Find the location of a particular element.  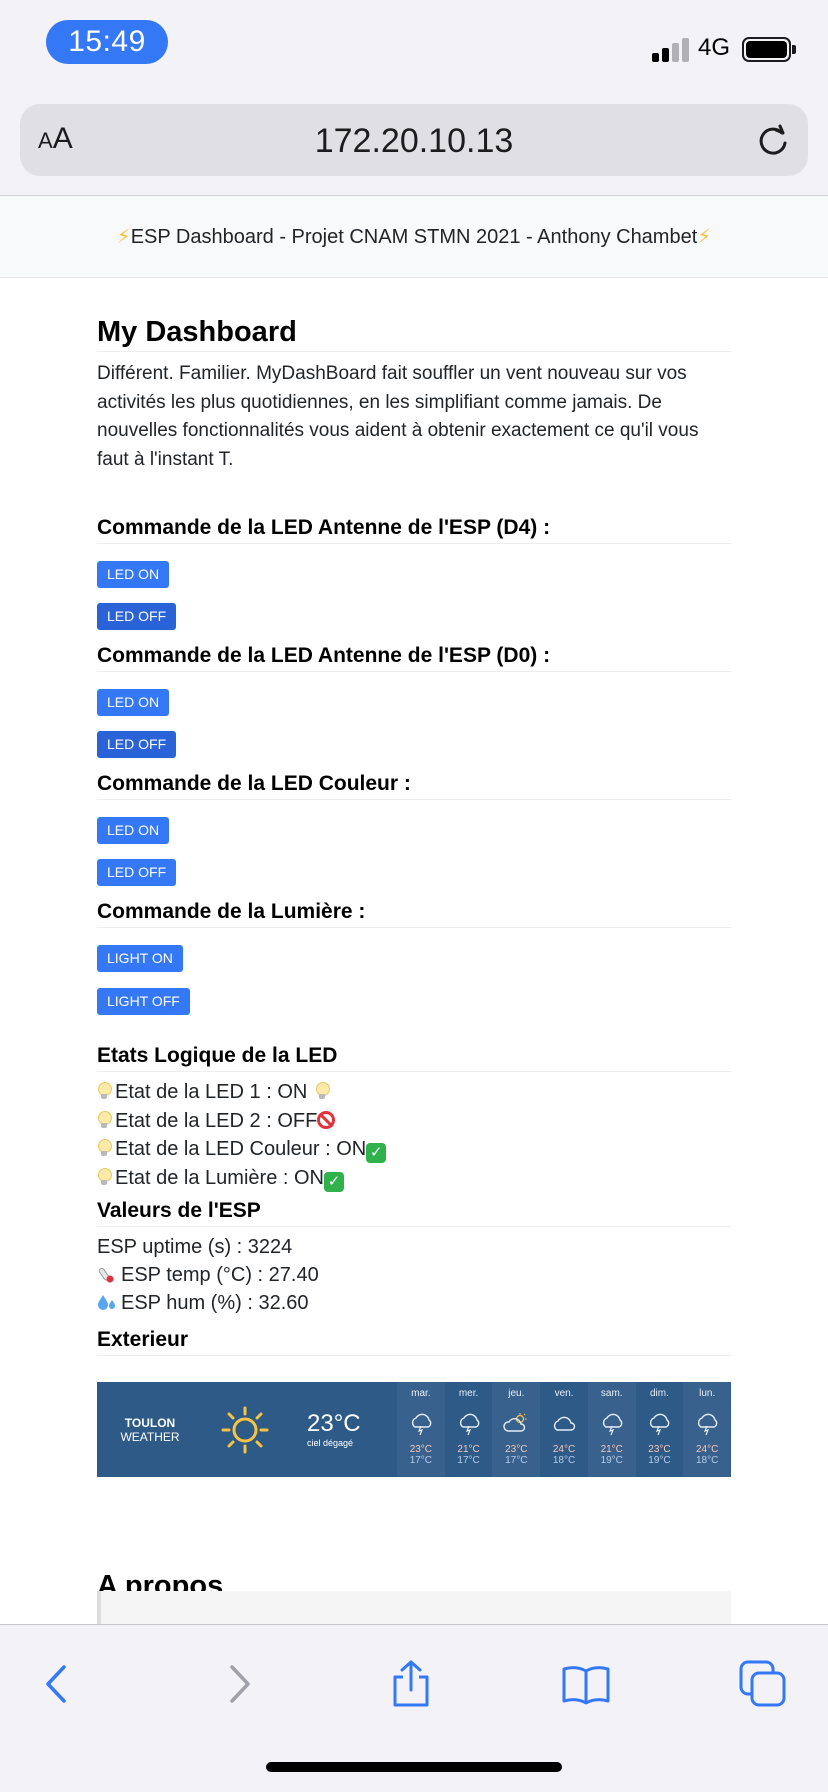

esp-temp: ESP temp (°C) : 27.40 is located at coordinates (208, 1275).